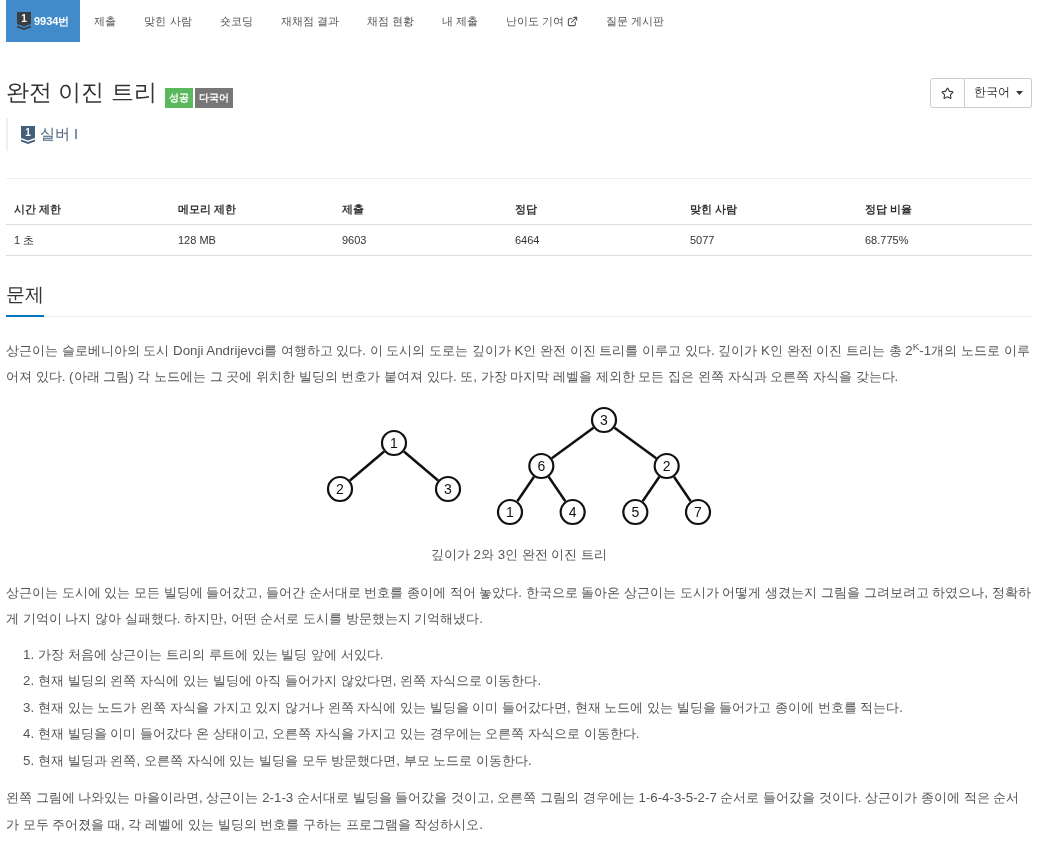 This screenshot has width=1038, height=848. I want to click on nav-tab: 1 9934번, so click(43, 21).